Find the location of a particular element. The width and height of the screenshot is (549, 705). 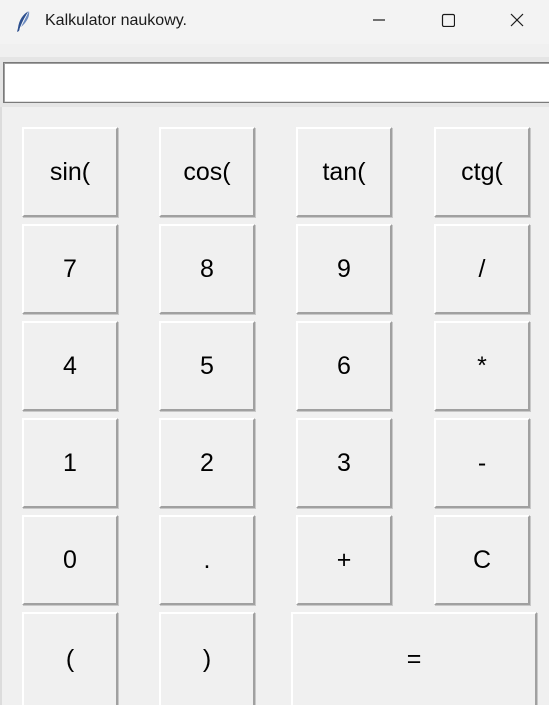

minus-button: - is located at coordinates (482, 463).